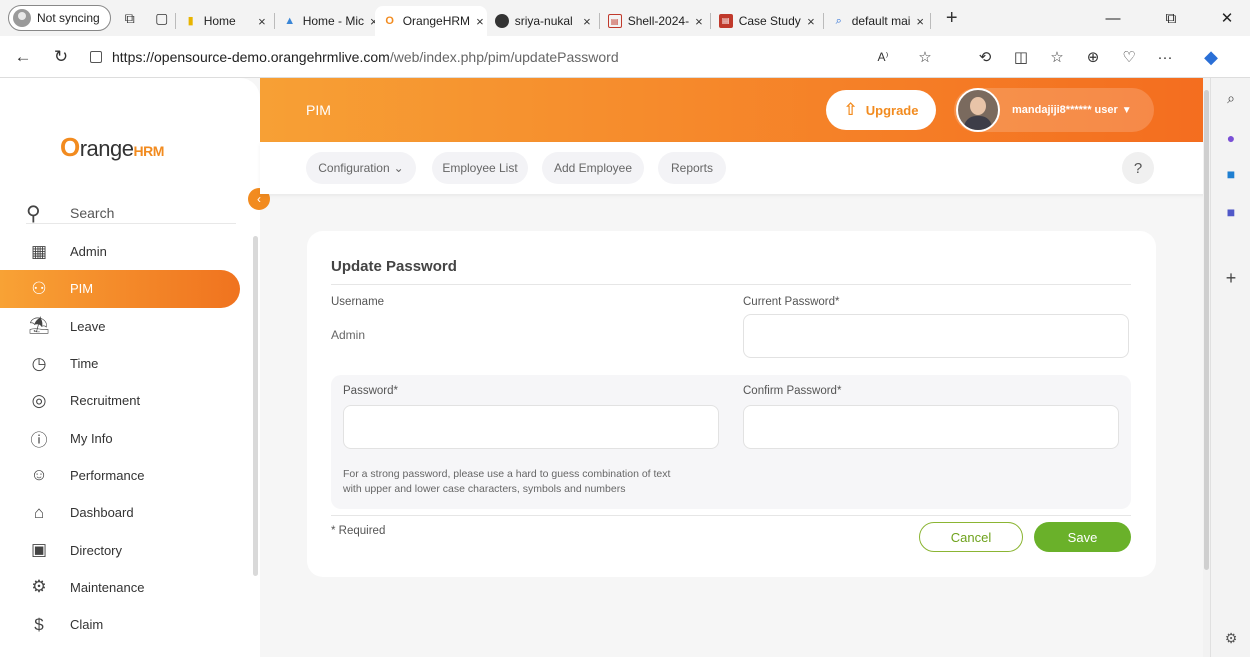  I want to click on tab-label: Case Study, so click(769, 21).